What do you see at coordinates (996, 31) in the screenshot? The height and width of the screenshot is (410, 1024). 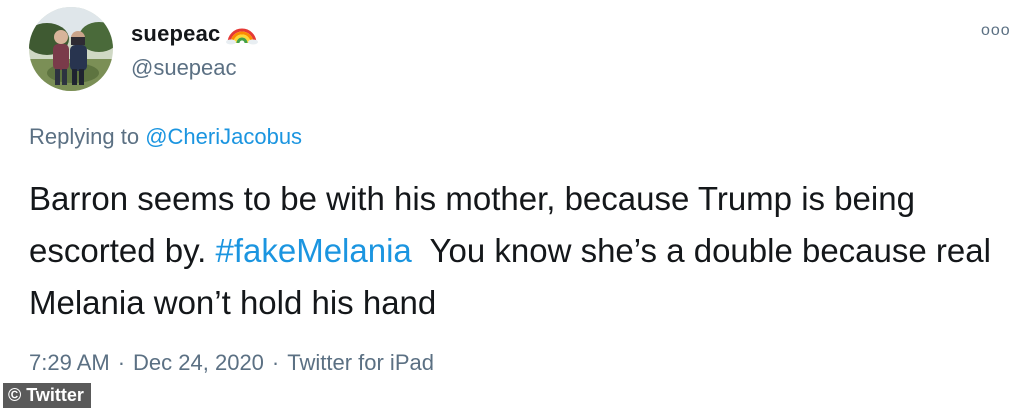 I see `more-options-icon: ooo` at bounding box center [996, 31].